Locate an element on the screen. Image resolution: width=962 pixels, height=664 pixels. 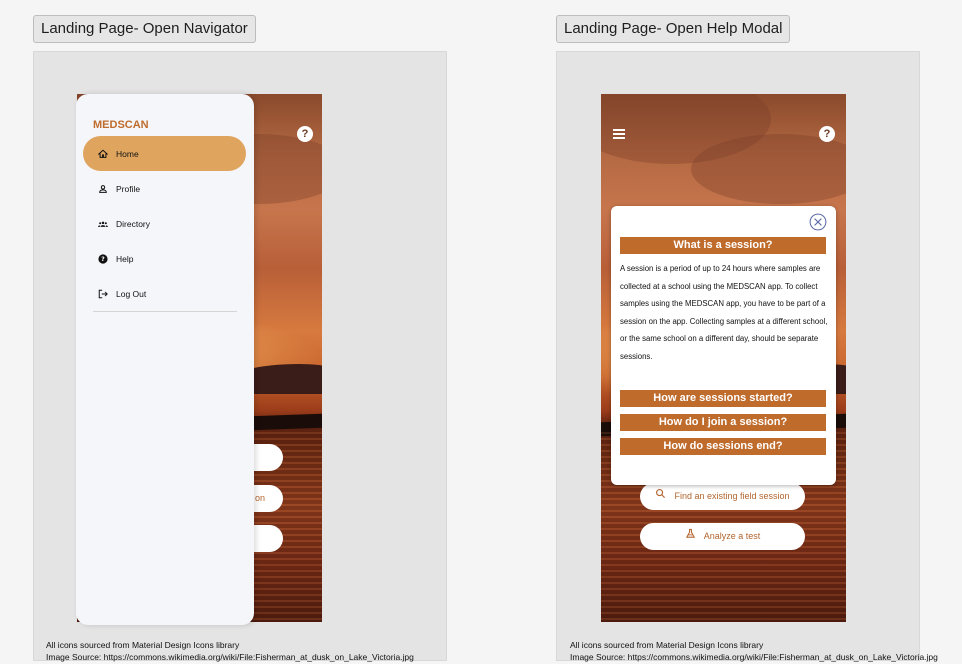
find-session-button: Find an existing field session is located at coordinates (722, 496).